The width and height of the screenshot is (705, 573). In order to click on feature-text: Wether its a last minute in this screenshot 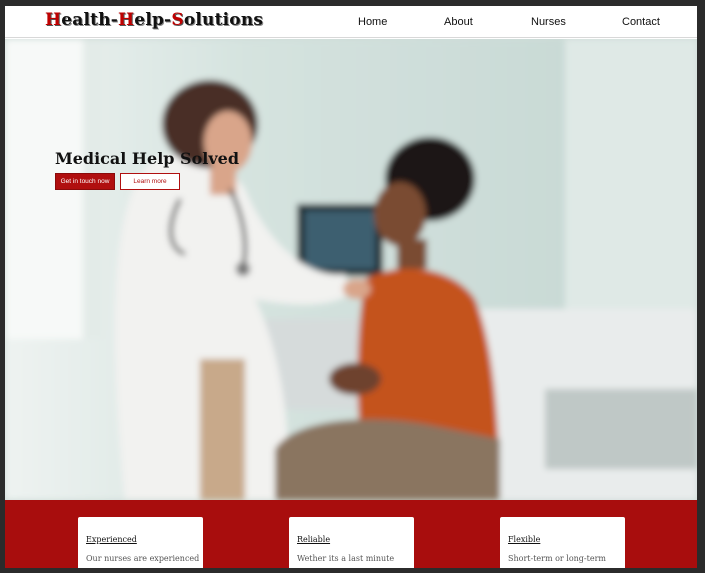, I will do `click(346, 558)`.